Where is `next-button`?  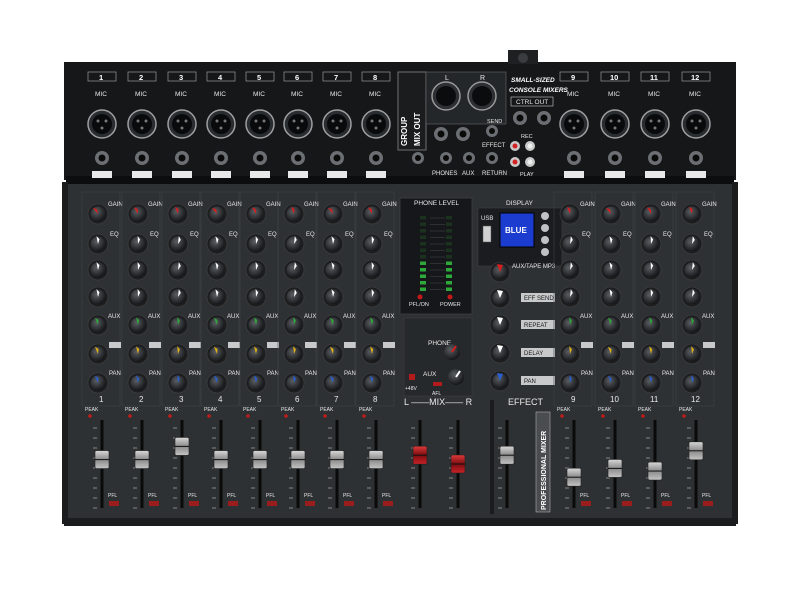
next-button is located at coordinates (545, 252).